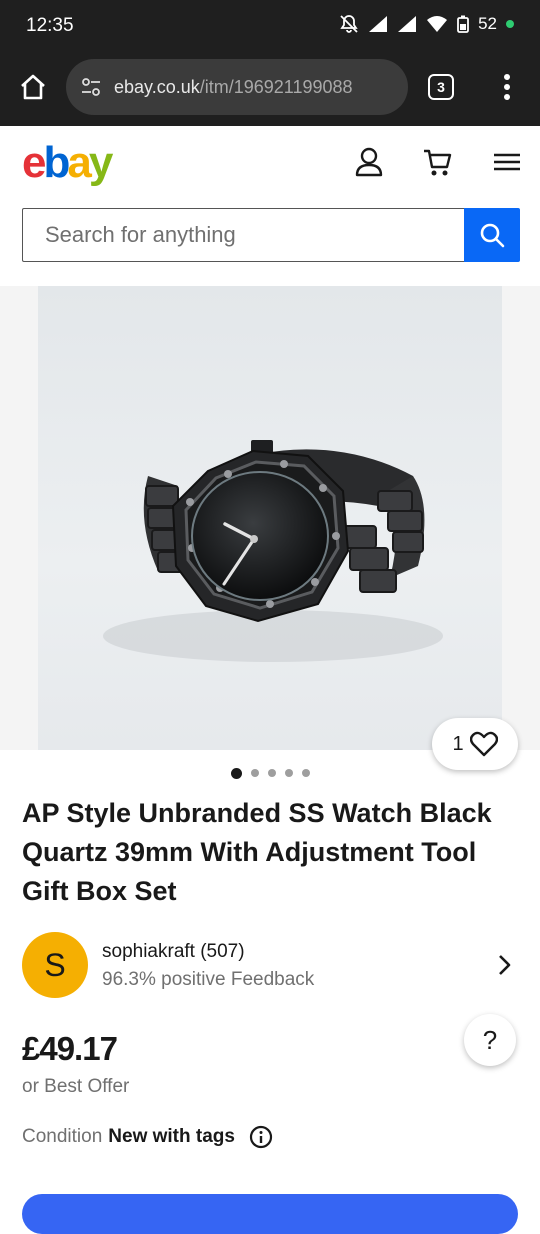 The image size is (540, 1234). I want to click on watch-count-button: 1, so click(475, 744).